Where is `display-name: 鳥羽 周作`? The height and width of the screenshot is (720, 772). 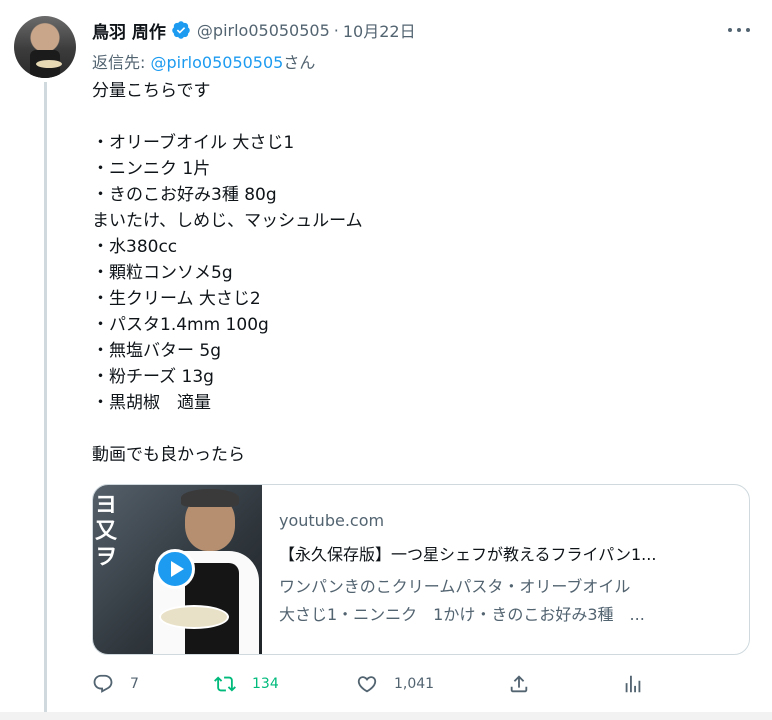
display-name: 鳥羽 周作 is located at coordinates (129, 30).